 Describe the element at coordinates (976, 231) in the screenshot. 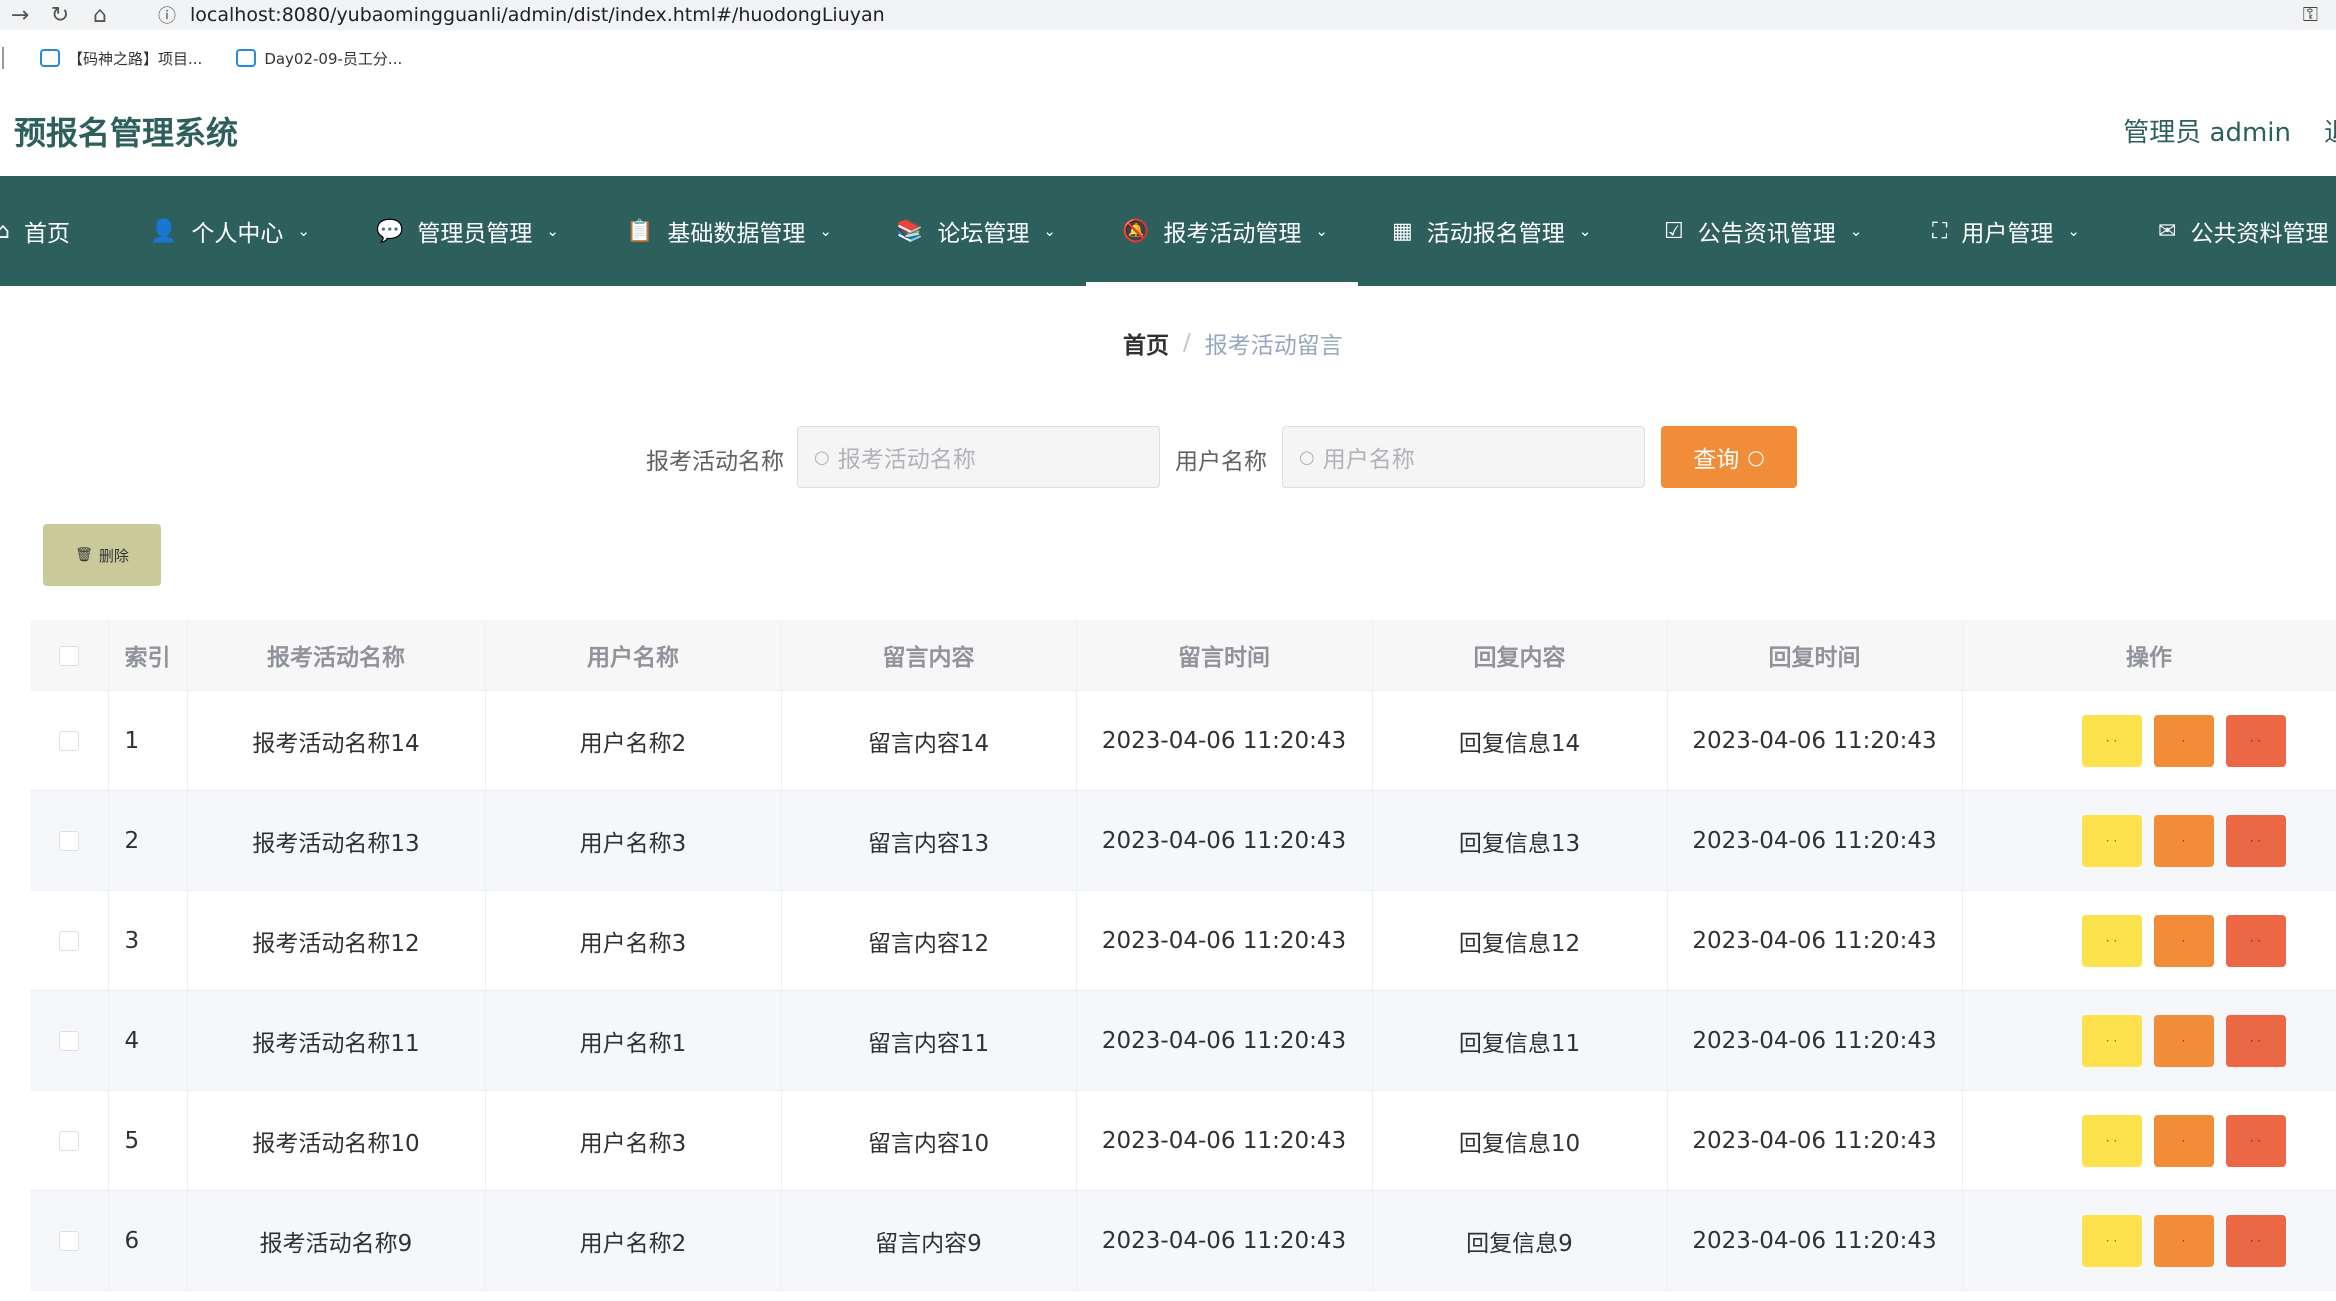

I see `nav-item-forum: 📚 论坛管理 ⌄` at that location.